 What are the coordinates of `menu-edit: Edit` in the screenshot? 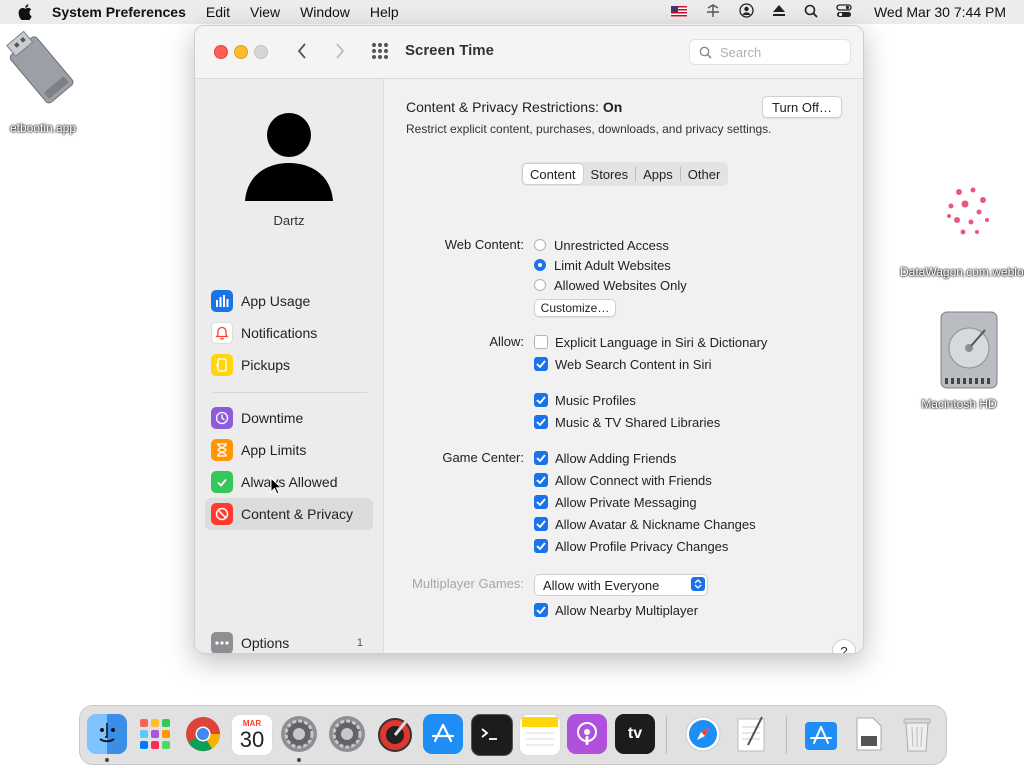 It's located at (218, 12).